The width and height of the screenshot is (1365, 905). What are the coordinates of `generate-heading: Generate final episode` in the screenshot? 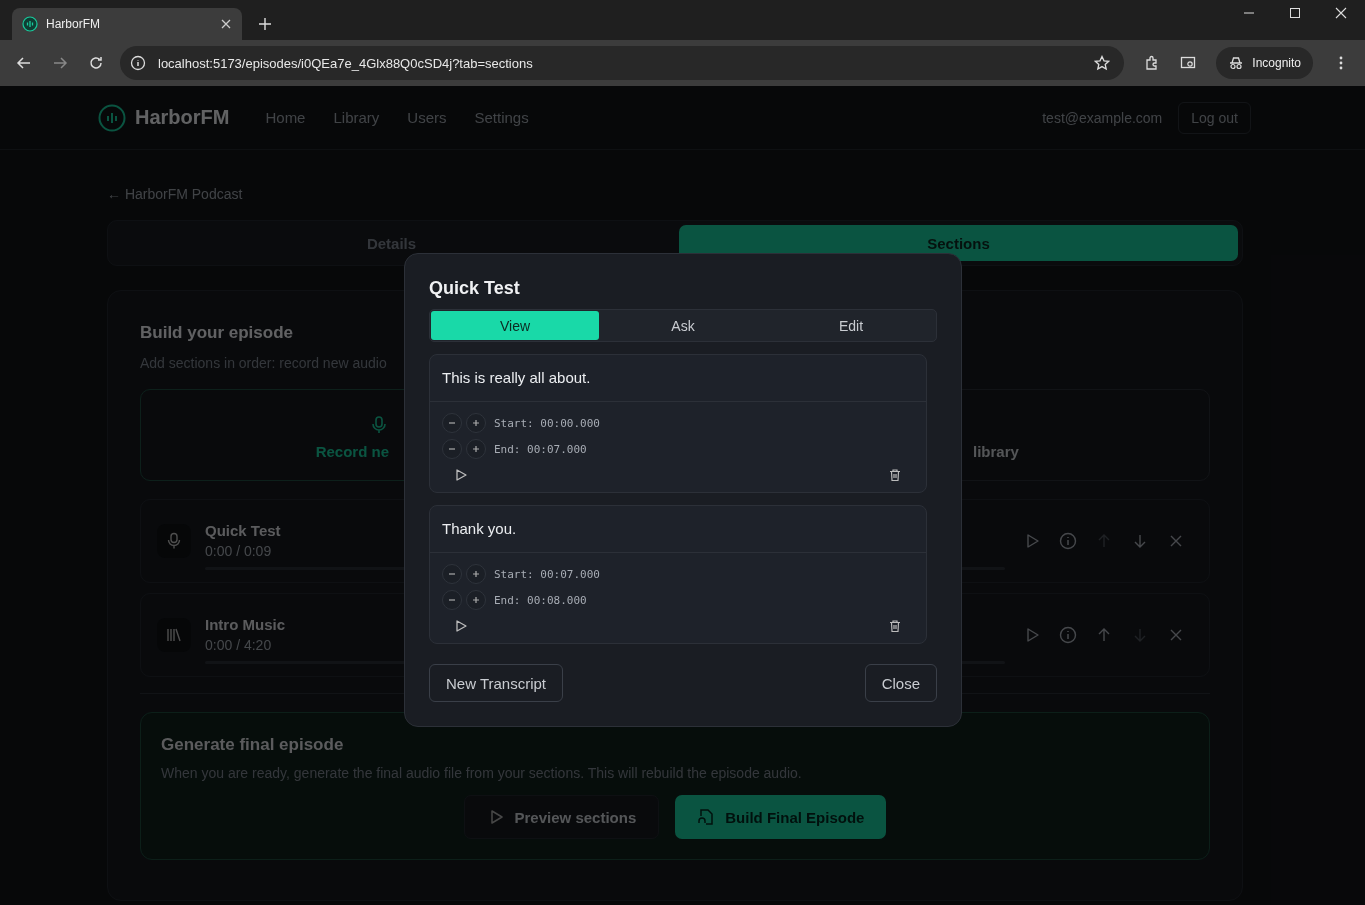 It's located at (253, 745).